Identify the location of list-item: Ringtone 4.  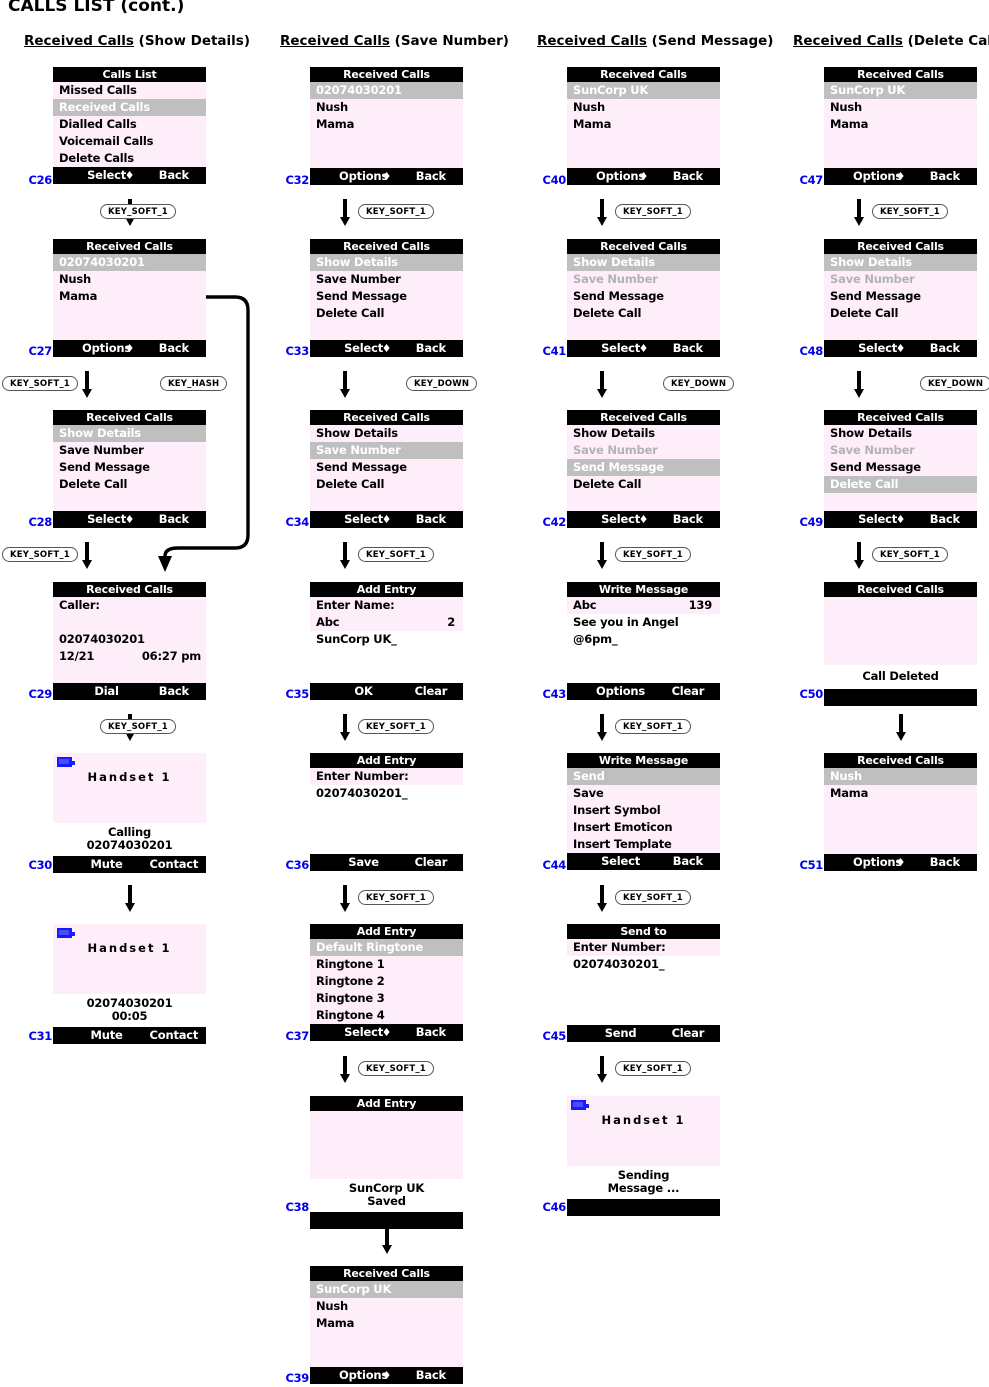
(386, 1015).